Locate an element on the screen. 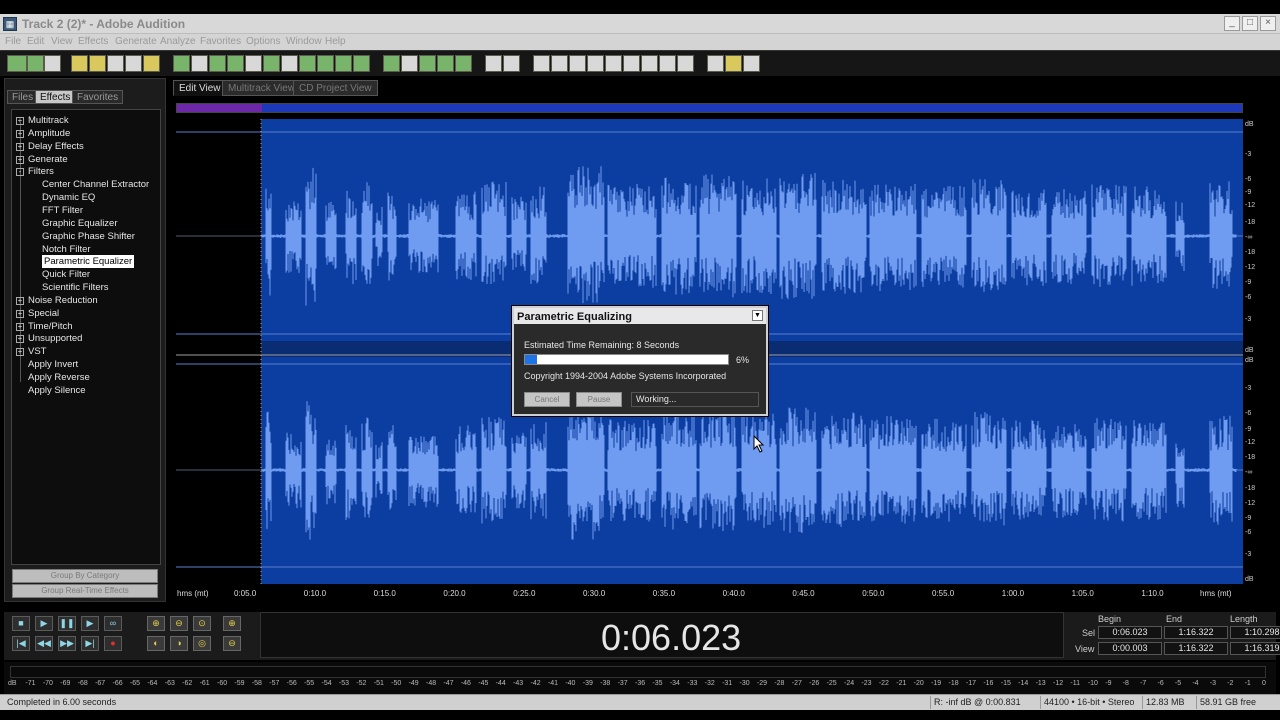 This screenshot has width=1280, height=720. tab-favorites: Favorites is located at coordinates (98, 97).